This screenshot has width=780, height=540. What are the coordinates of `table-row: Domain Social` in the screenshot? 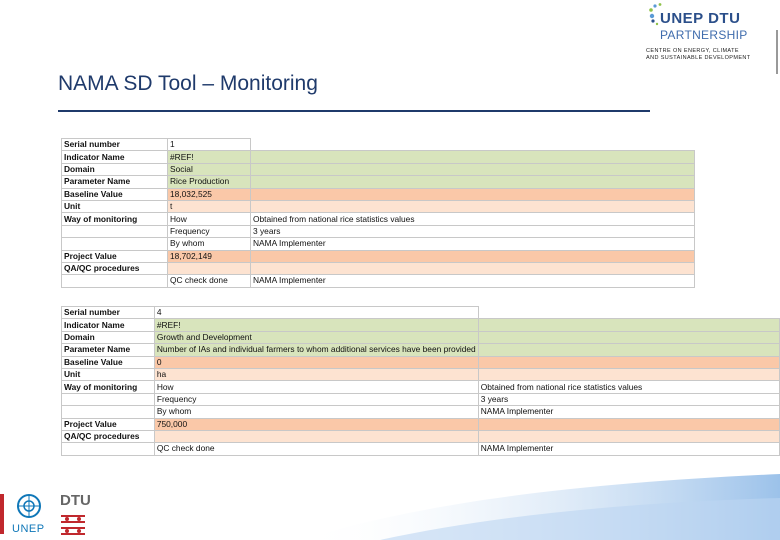 It's located at (378, 169).